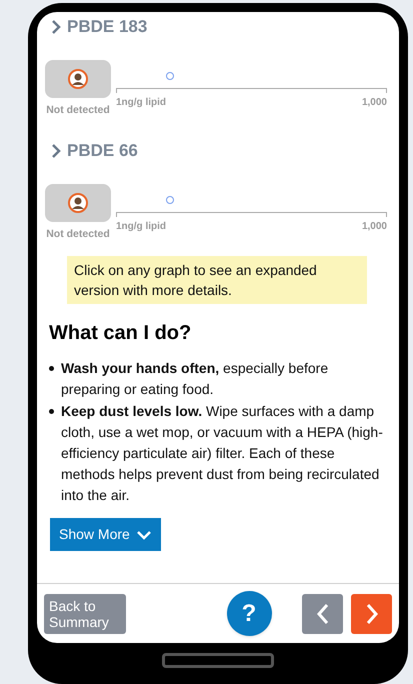 The image size is (413, 684). I want to click on bullet-text: Keep dust levels low. Wipe surfaces with a damp cloth, use a wet mop, or vacuum with a HEPA (high-efficiency particulate air) filter. Each of these methods helps prevent dust from being recirculated into the air., so click(222, 453).